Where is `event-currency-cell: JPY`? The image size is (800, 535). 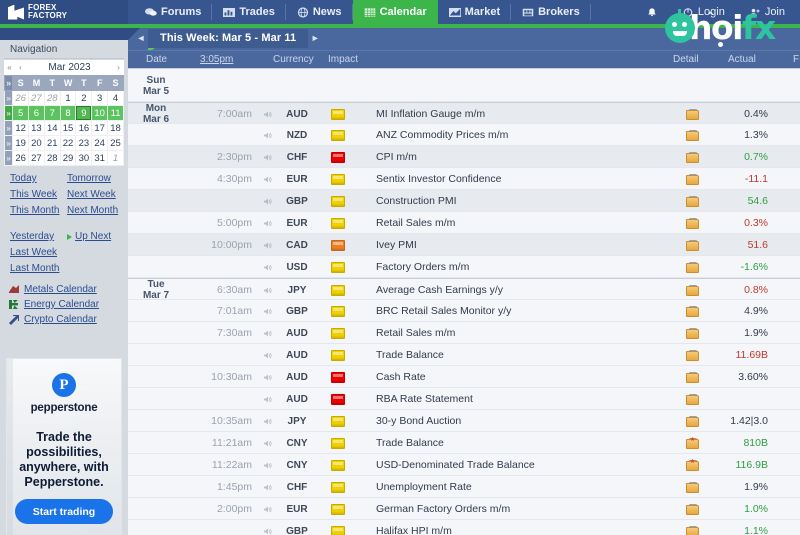 event-currency-cell: JPY is located at coordinates (297, 290).